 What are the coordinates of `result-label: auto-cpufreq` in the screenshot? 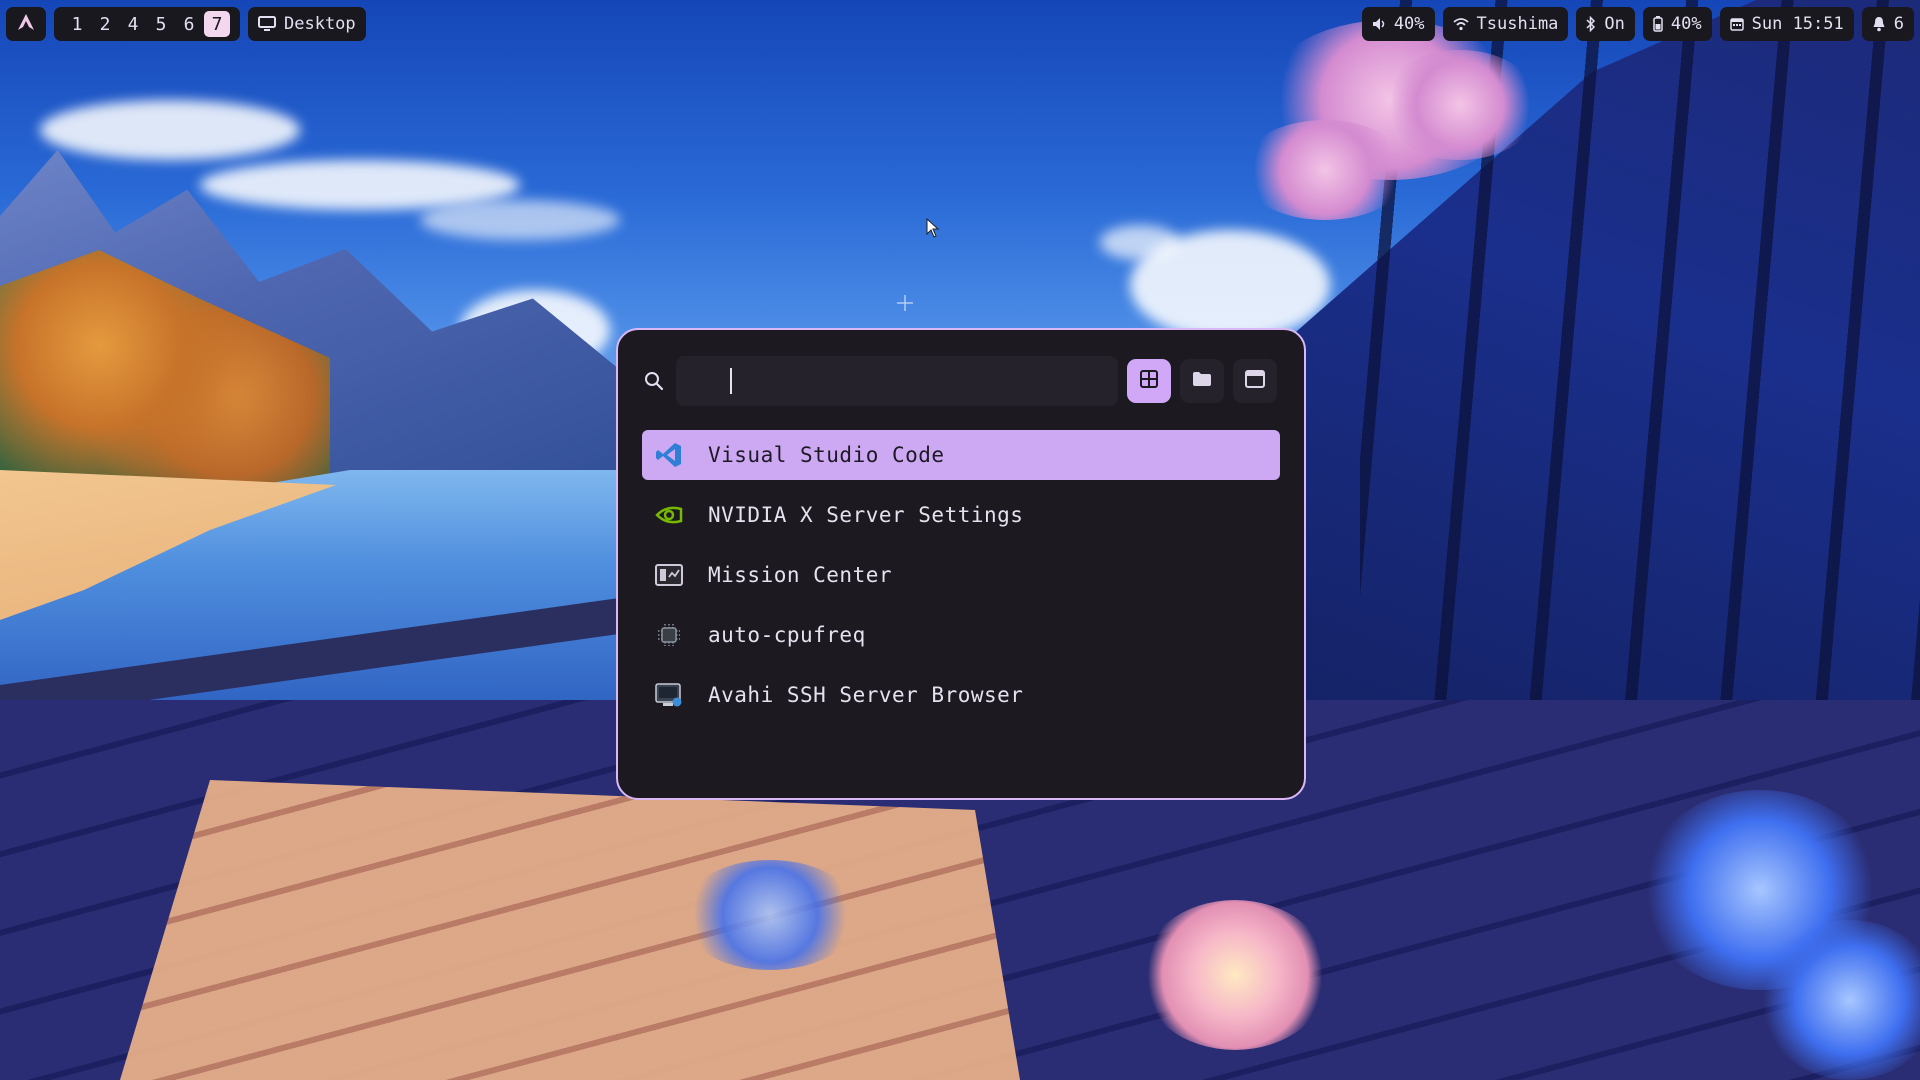 It's located at (787, 635).